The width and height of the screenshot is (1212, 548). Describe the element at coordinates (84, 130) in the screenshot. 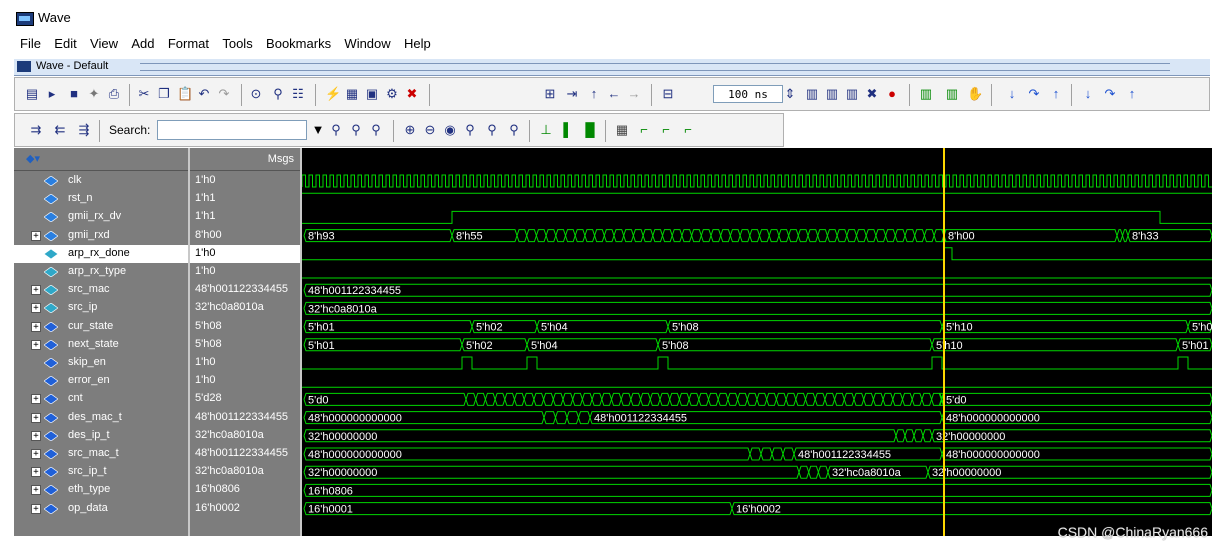

I see `add-group-icon: ⇶` at that location.